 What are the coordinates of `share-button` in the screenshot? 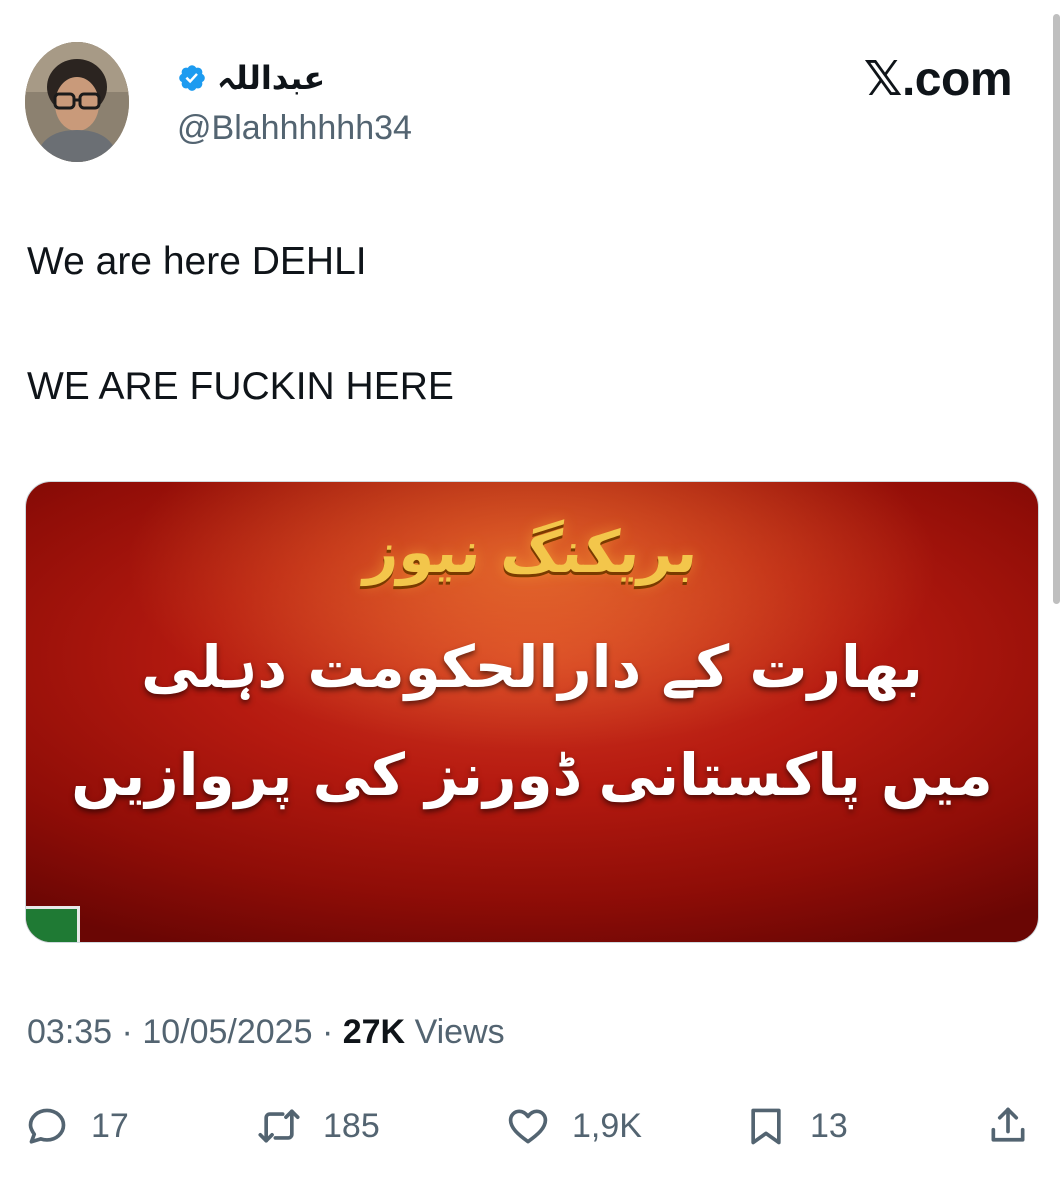 It's located at (1008, 1126).